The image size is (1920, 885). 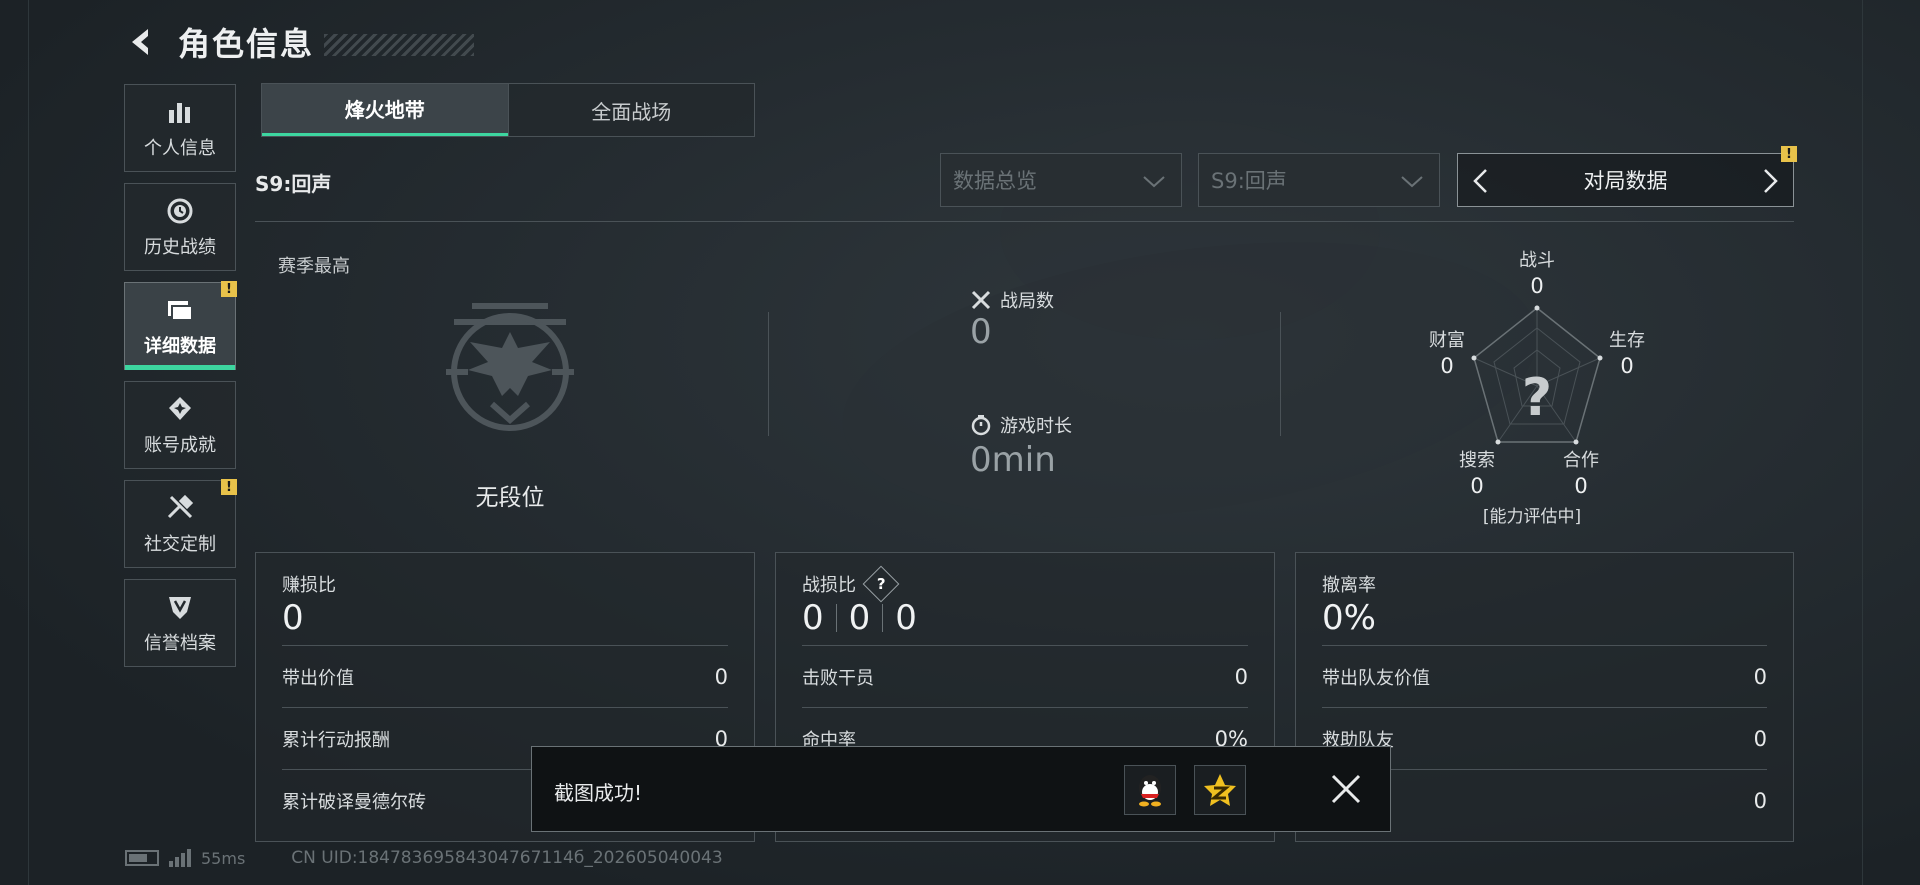 What do you see at coordinates (995, 181) in the screenshot?
I see `overview-select-value: 数据总览` at bounding box center [995, 181].